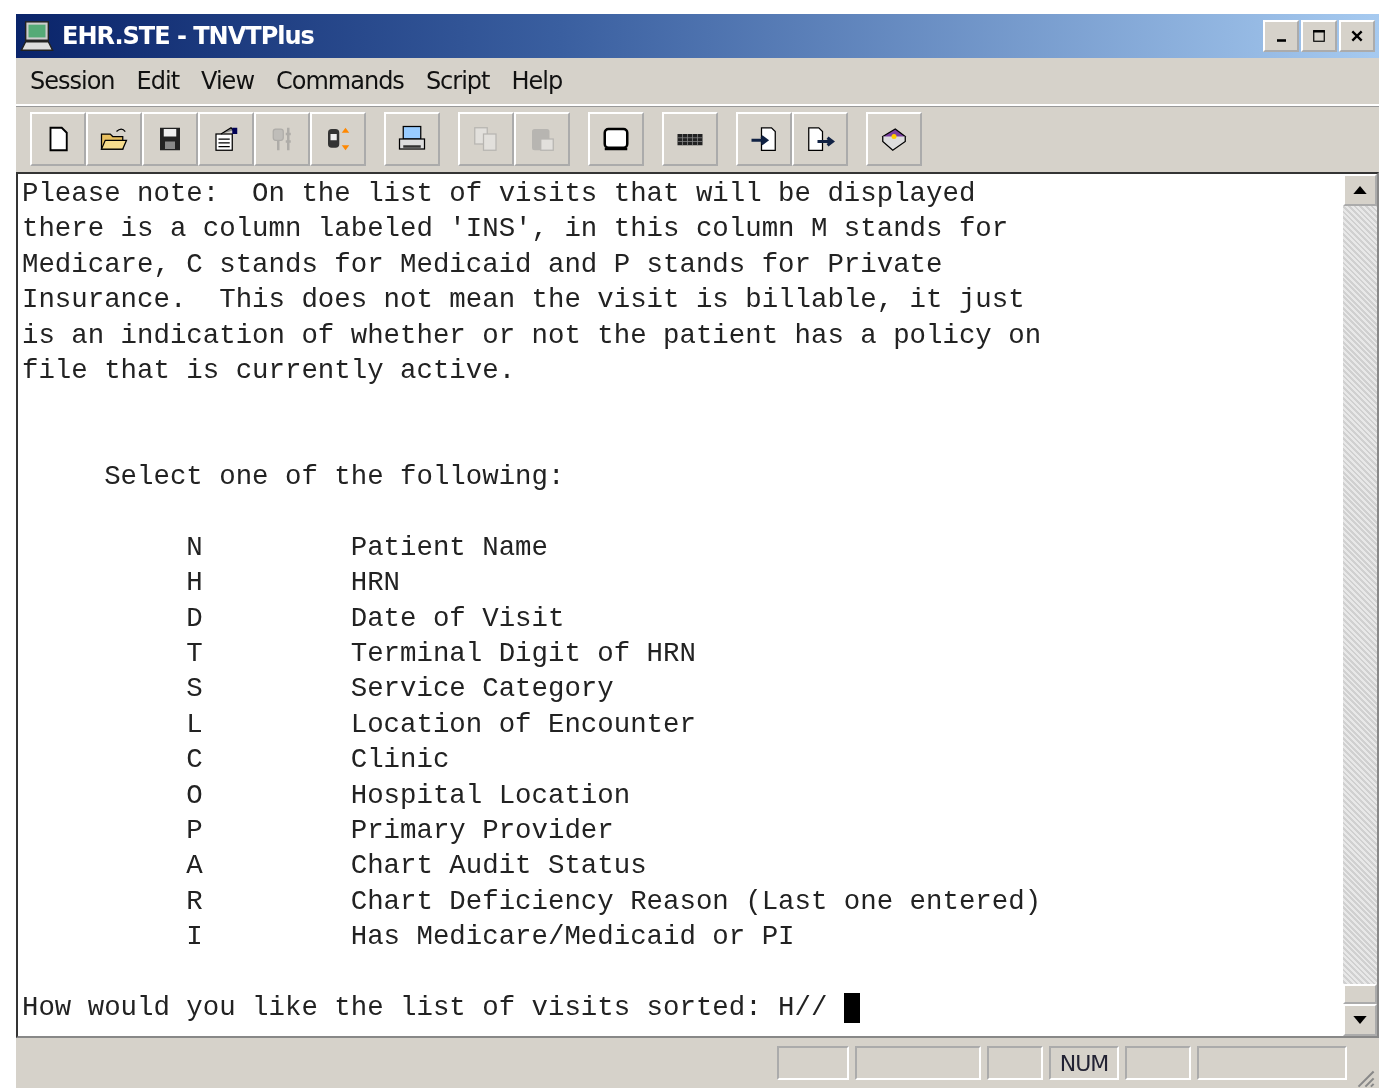 The image size is (1379, 1088). I want to click on vertical-scrollbar, so click(1360, 605).